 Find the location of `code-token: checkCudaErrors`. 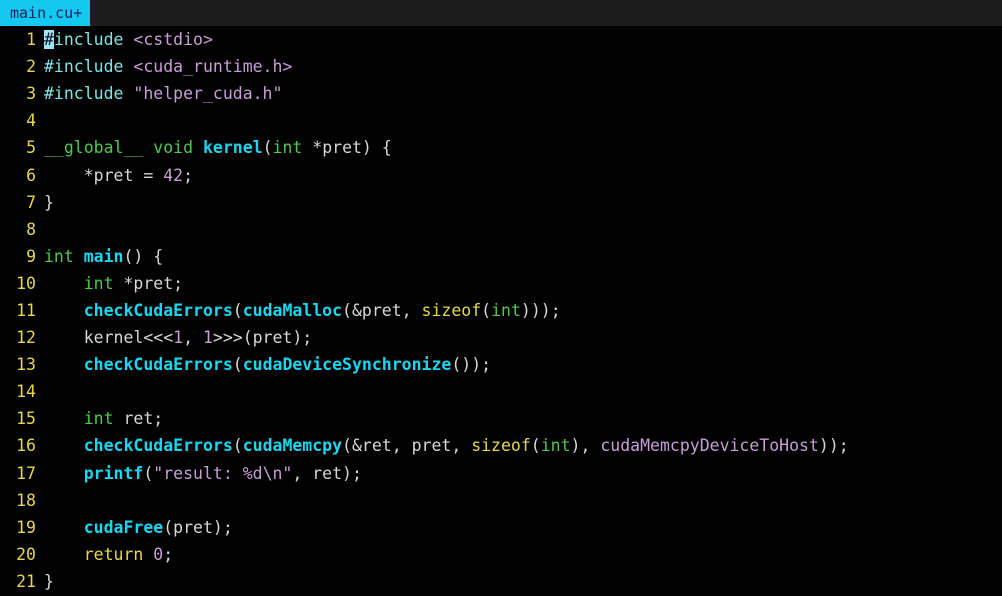

code-token: checkCudaErrors is located at coordinates (158, 365).